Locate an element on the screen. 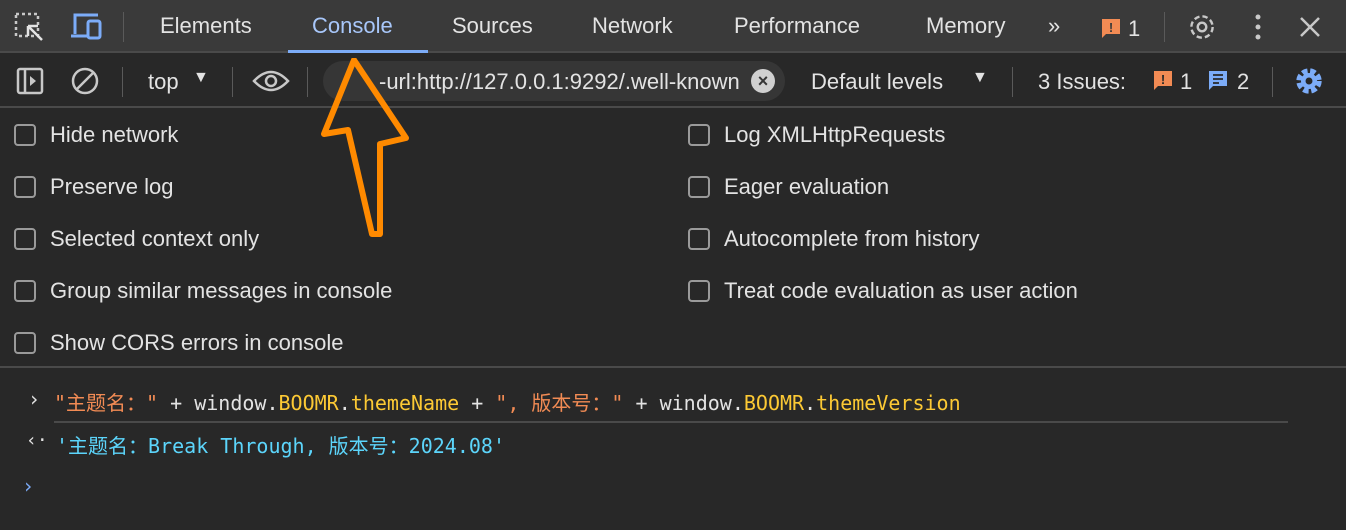  issues-info-count: 2 is located at coordinates (1243, 82).